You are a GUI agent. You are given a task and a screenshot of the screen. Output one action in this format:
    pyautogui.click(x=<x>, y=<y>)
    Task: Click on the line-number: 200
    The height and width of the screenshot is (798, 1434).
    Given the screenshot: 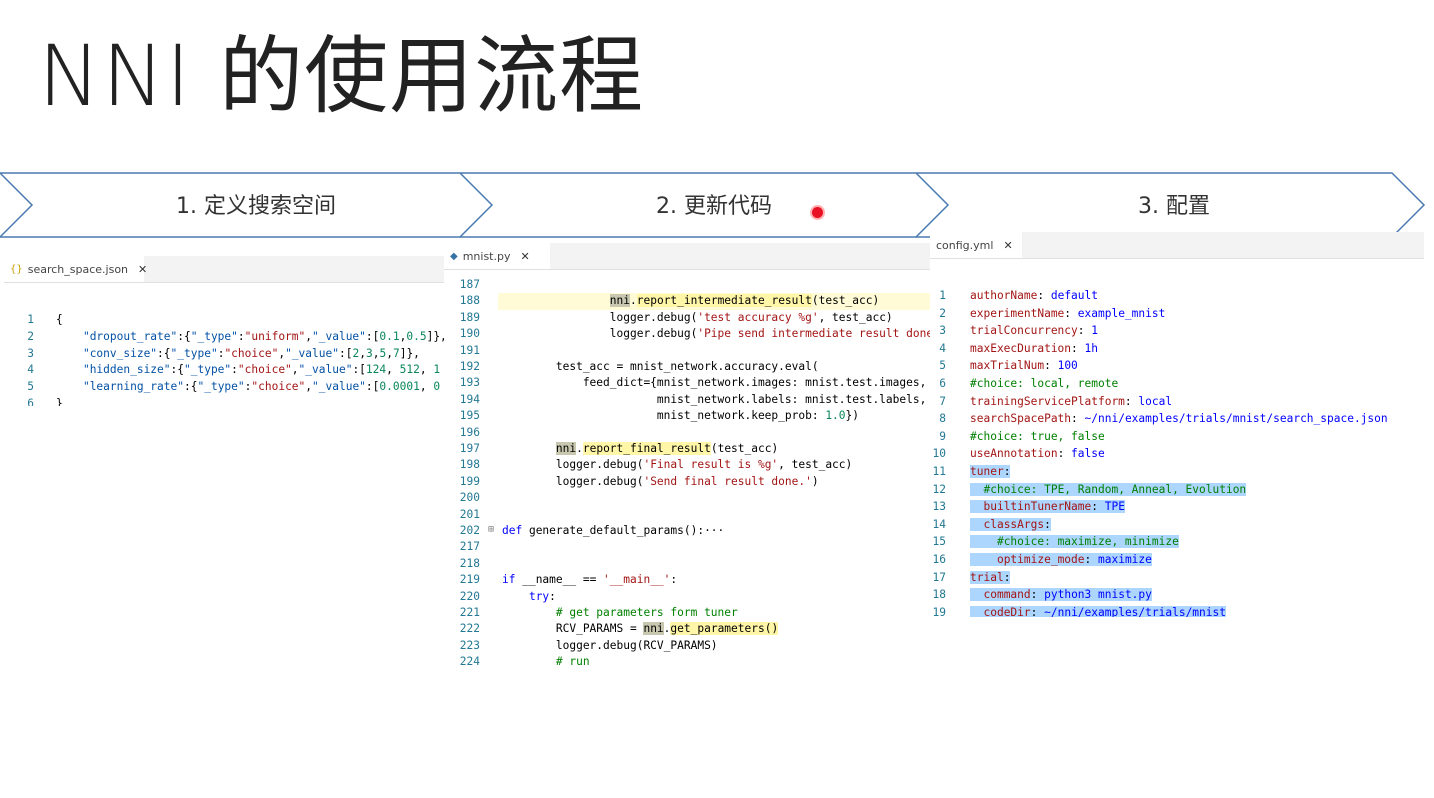 What is the action you would take?
    pyautogui.click(x=469, y=498)
    